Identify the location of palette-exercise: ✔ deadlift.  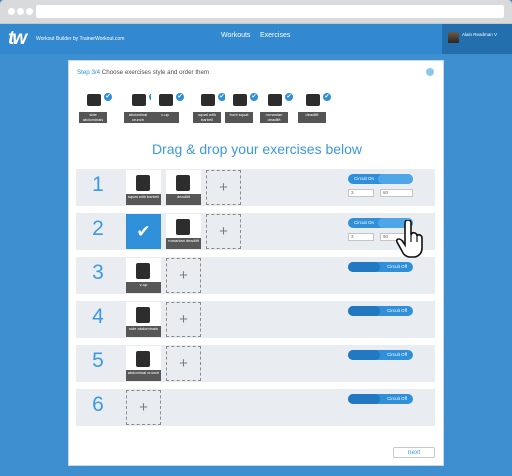
(314, 105).